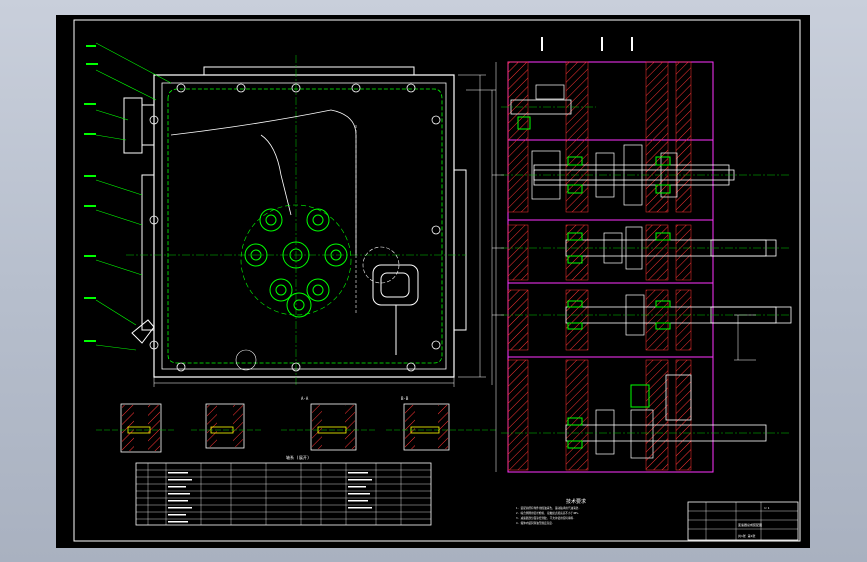  I want to click on notes-title: 技术要求, so click(576, 501).